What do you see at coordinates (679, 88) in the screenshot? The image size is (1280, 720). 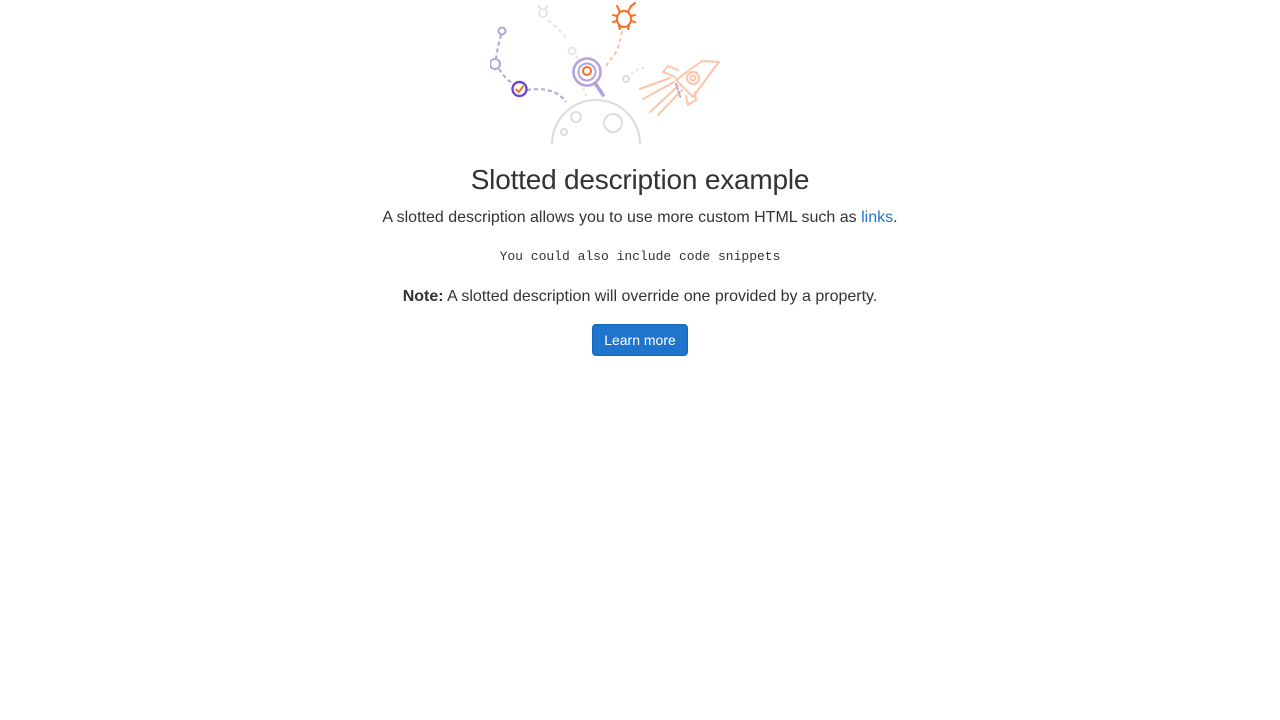 I see `rocket-icon` at bounding box center [679, 88].